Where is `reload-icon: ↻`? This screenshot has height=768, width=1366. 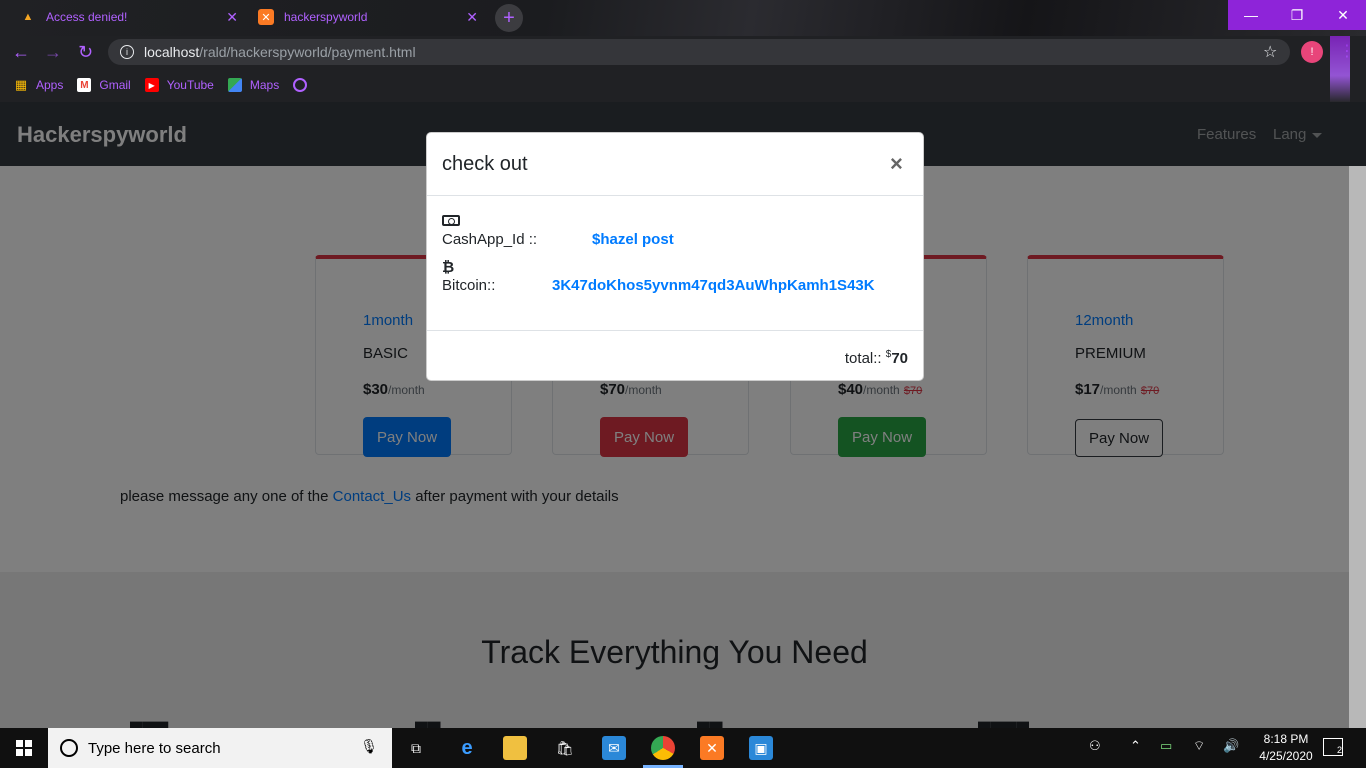 reload-icon: ↻ is located at coordinates (85, 52).